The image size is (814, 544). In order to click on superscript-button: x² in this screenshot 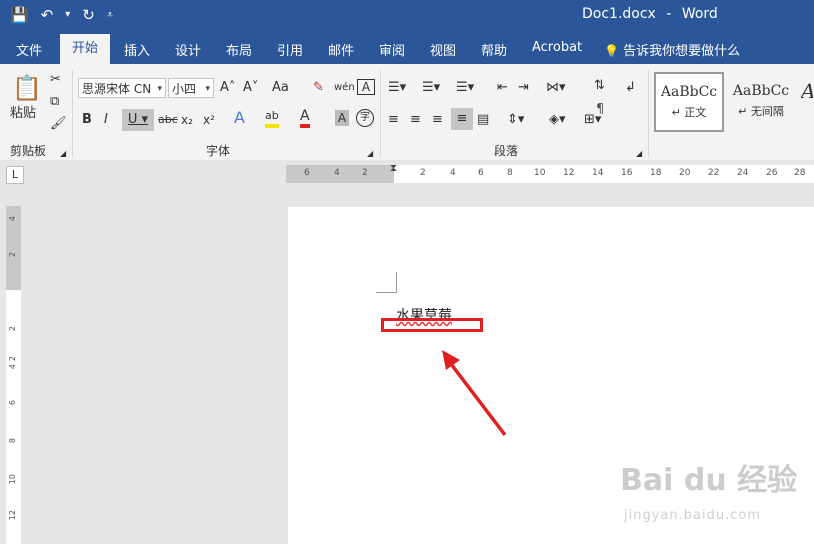, I will do `click(209, 120)`.